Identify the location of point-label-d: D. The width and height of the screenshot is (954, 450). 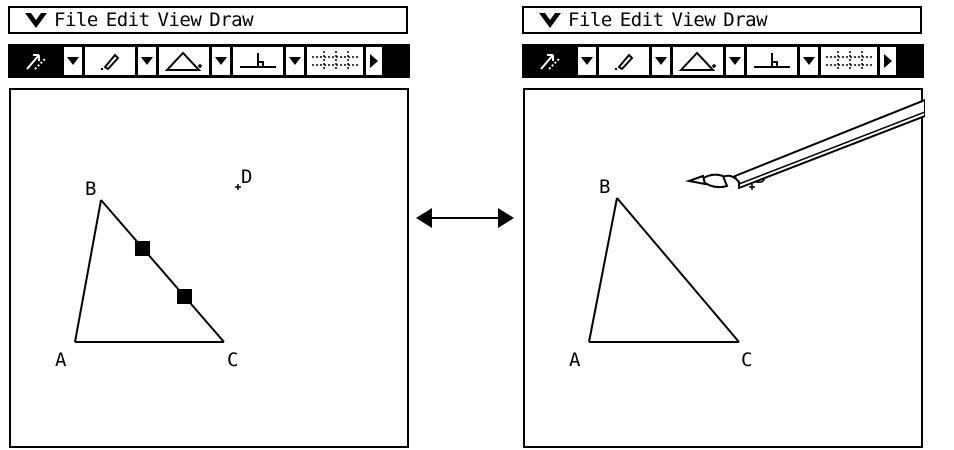
(246, 177).